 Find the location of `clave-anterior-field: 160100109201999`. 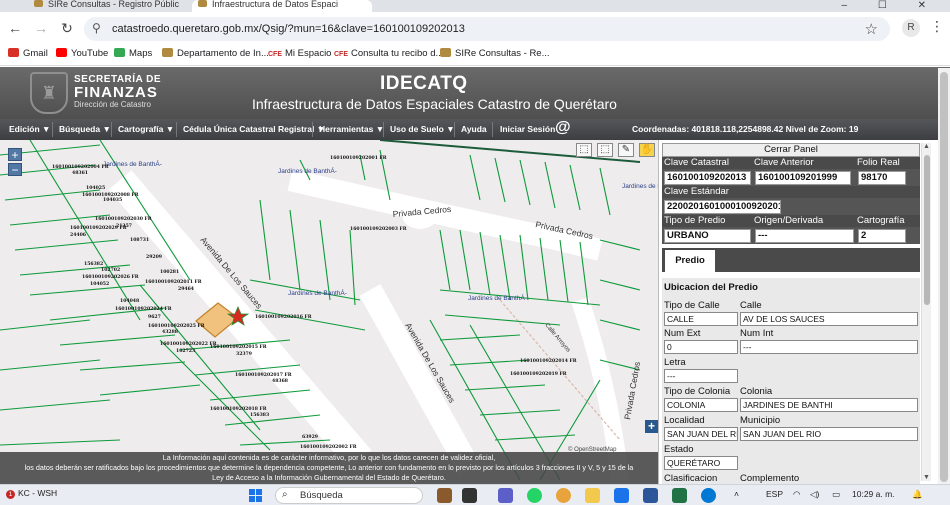

clave-anterior-field: 160100109201999 is located at coordinates (803, 178).